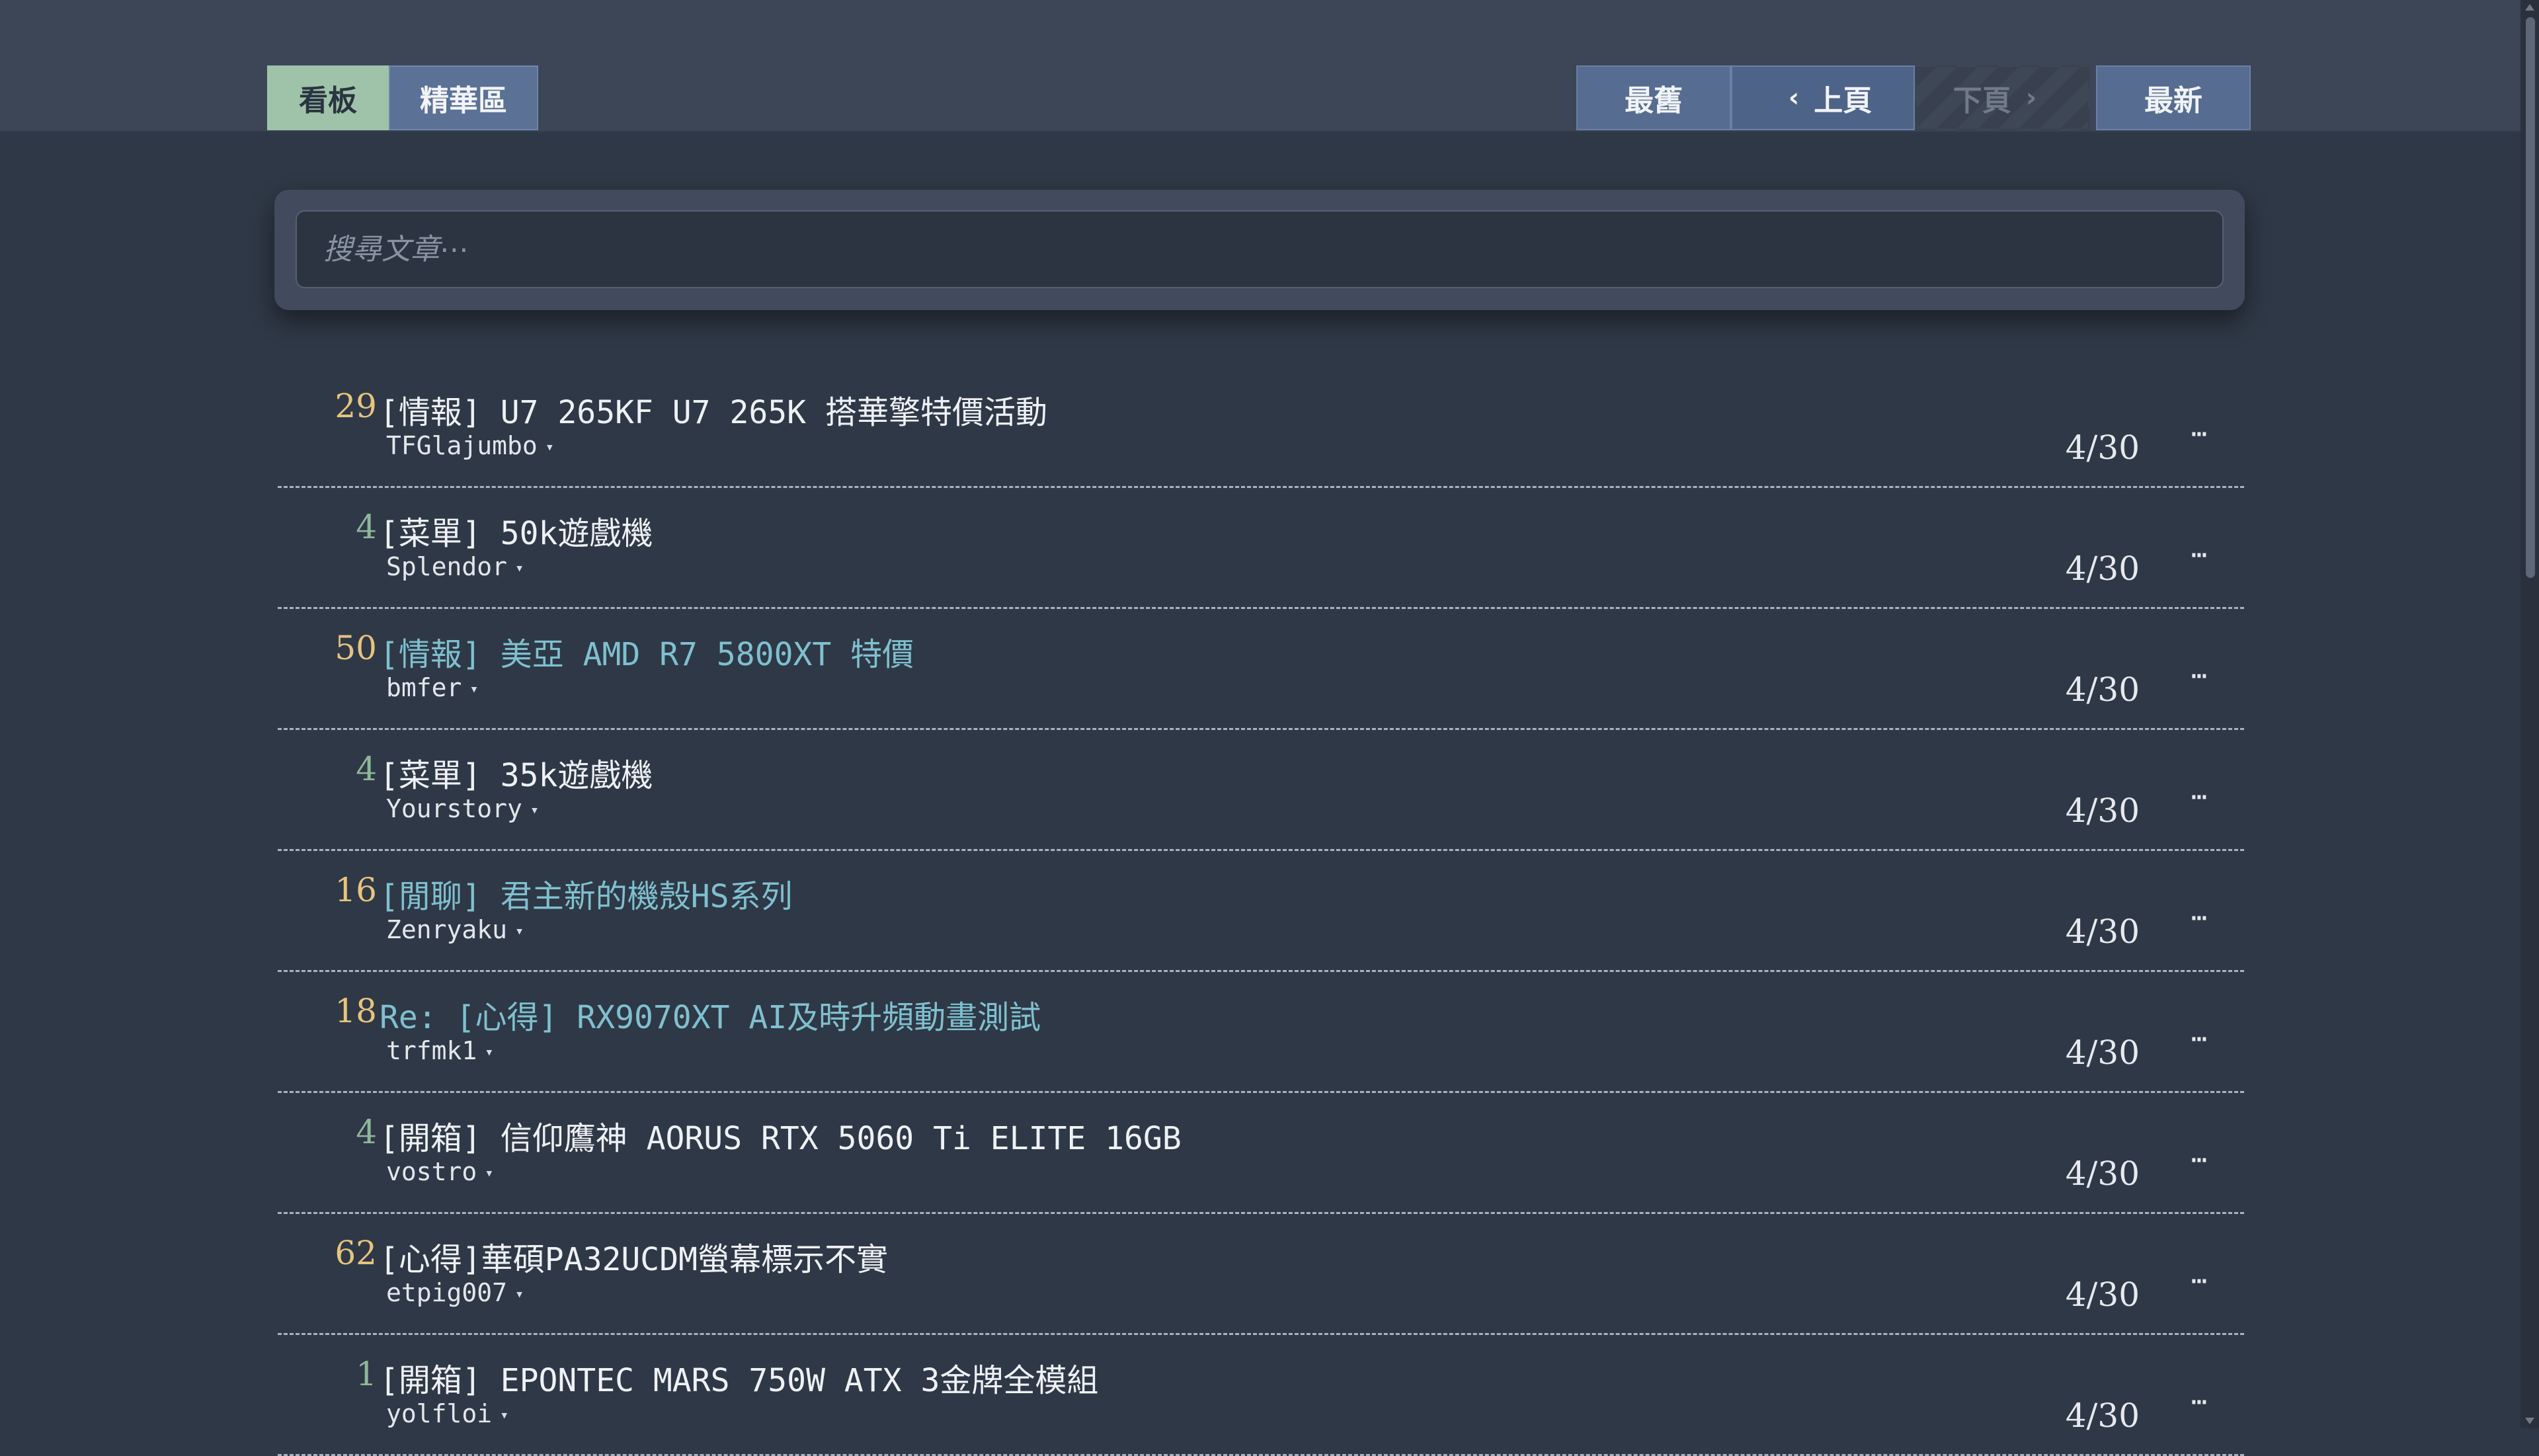  I want to click on top-navigation-bar: 看板 精華區 最舊 ‹ 上頁 下頁 › 最新, so click(1269, 66).